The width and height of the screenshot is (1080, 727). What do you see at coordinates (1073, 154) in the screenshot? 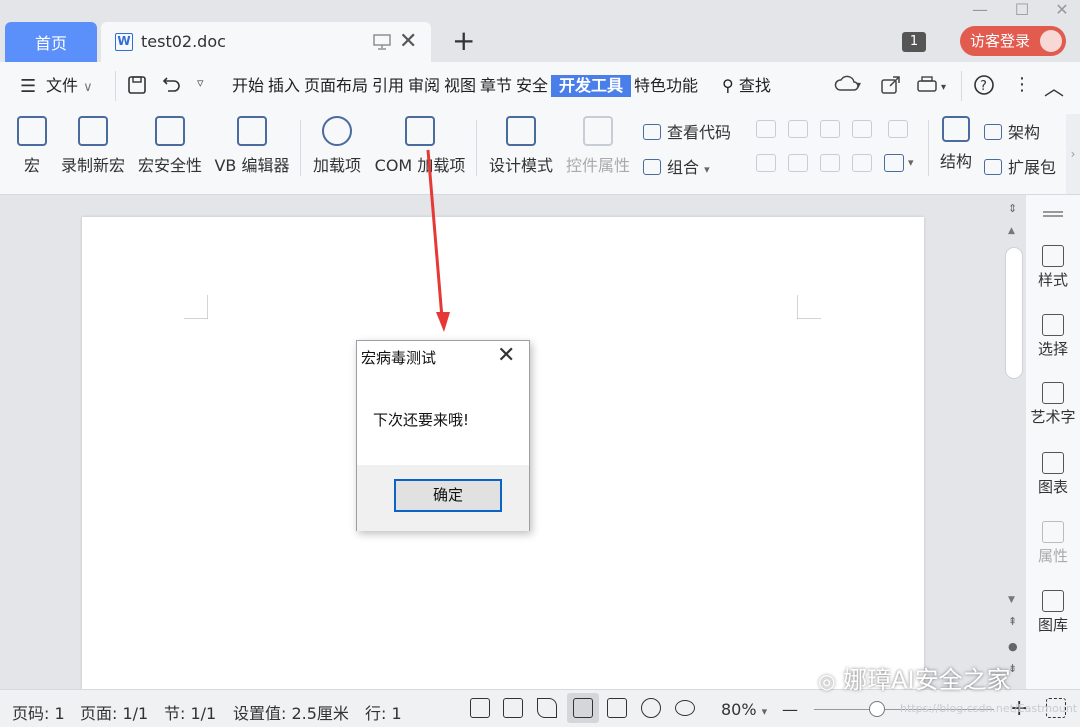
I see `ribbon-scroll-right-icon: ›` at bounding box center [1073, 154].